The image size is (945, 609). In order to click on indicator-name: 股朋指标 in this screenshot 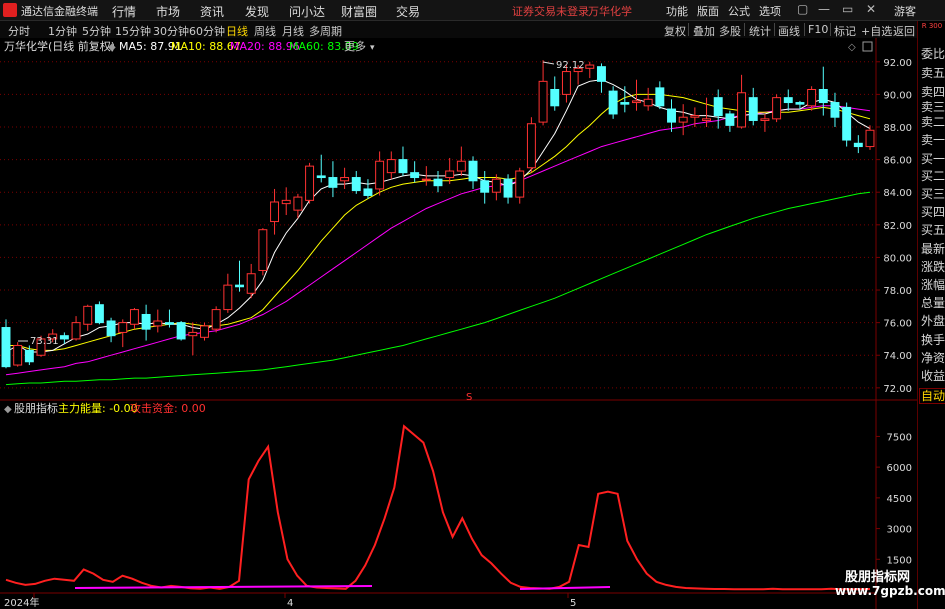, I will do `click(36, 408)`.